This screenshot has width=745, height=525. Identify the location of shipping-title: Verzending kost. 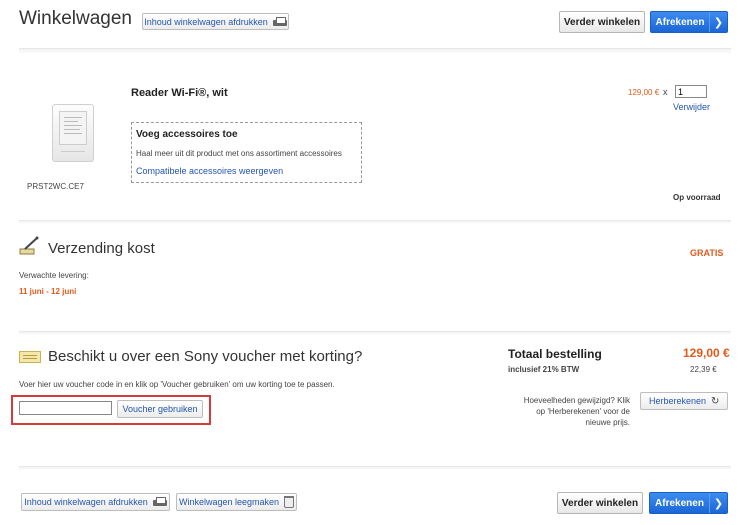
(101, 248).